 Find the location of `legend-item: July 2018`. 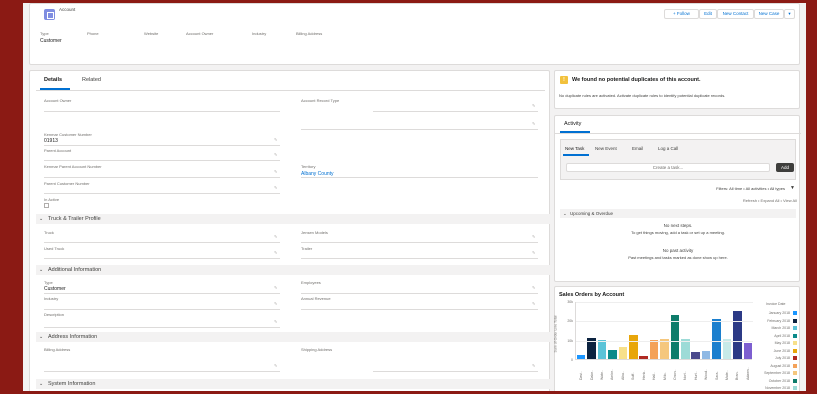

legend-item: July 2018 is located at coordinates (765, 358).